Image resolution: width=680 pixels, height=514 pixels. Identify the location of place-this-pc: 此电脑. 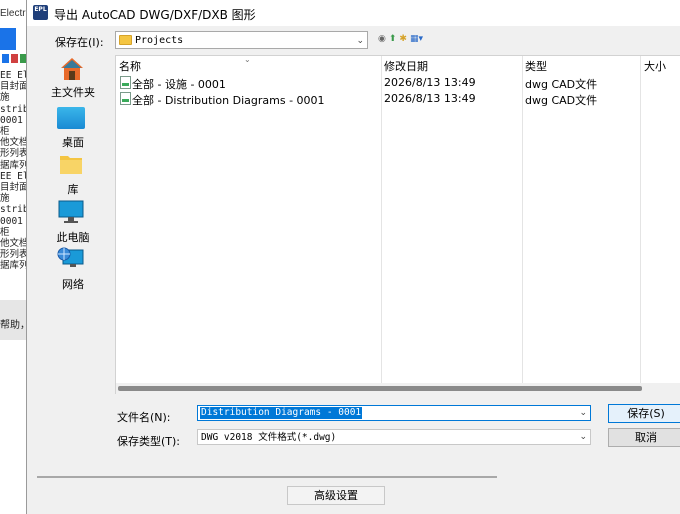
(73, 220).